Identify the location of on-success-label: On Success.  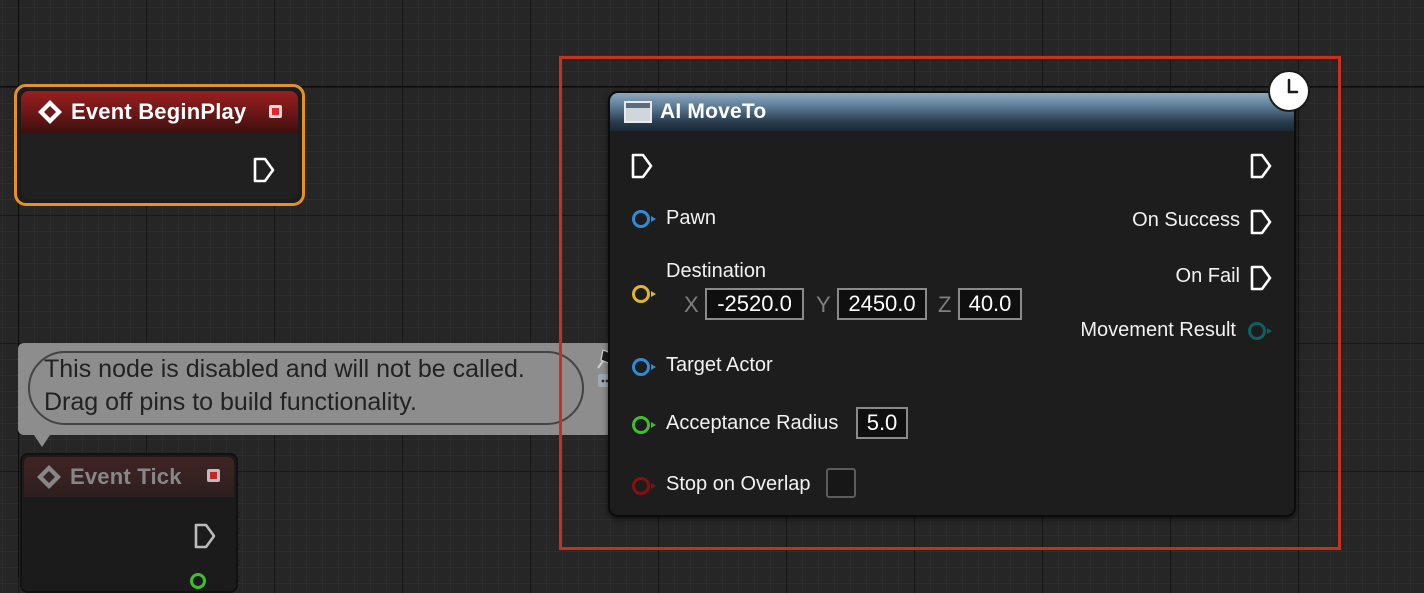
(1186, 220).